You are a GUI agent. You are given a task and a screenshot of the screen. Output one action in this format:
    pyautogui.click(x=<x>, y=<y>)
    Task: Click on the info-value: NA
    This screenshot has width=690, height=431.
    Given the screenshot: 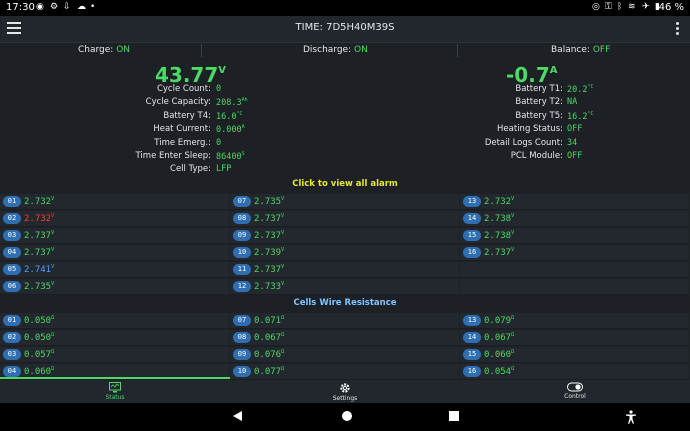 What is the action you would take?
    pyautogui.click(x=572, y=102)
    